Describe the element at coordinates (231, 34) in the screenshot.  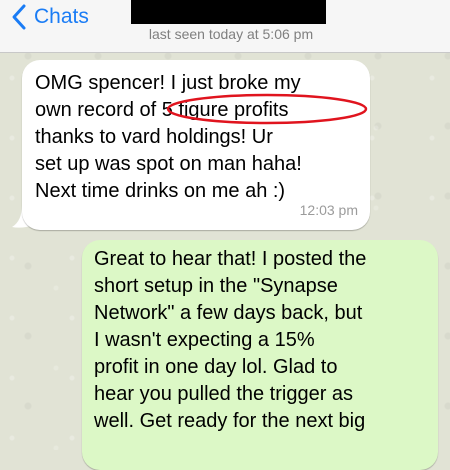
I see `last-seen-status: last seen today at 5:06 pm` at that location.